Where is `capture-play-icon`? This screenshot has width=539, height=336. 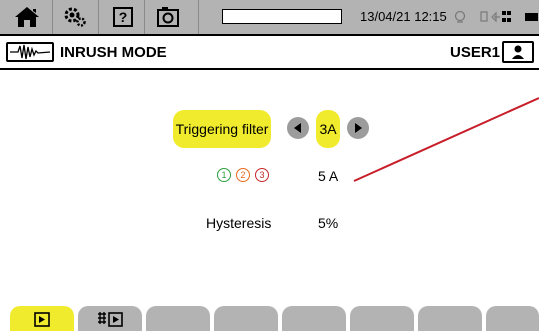
capture-play-icon is located at coordinates (110, 319).